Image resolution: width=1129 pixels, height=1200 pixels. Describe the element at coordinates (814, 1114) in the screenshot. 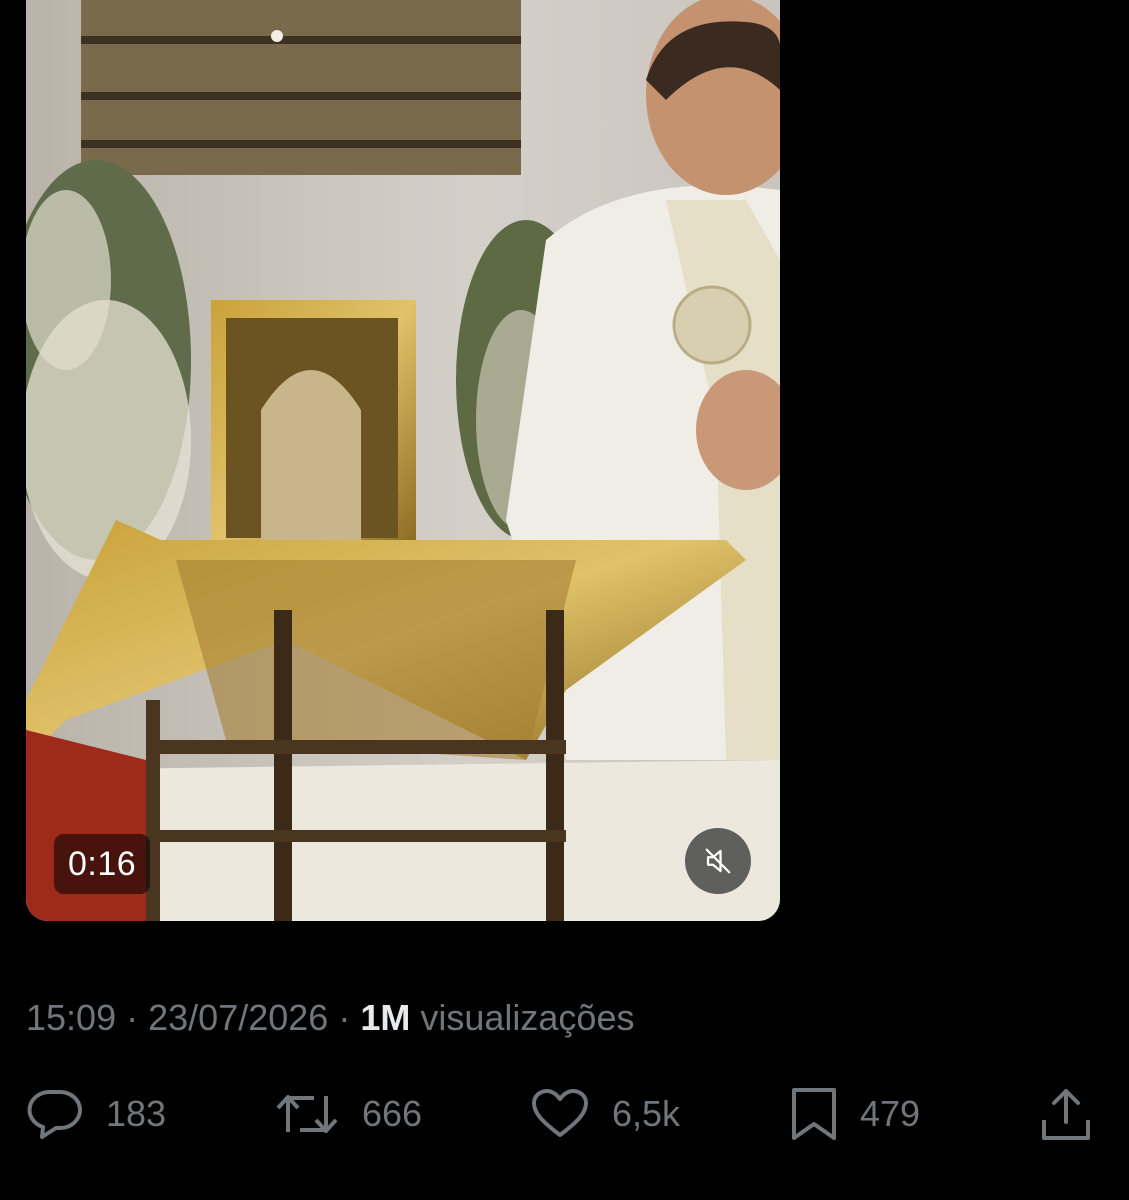

I see `bookmark-icon` at that location.